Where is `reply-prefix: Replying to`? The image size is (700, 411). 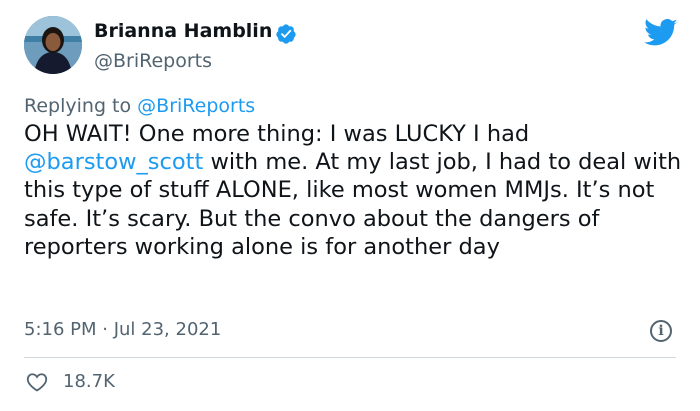
reply-prefix: Replying to is located at coordinates (81, 106).